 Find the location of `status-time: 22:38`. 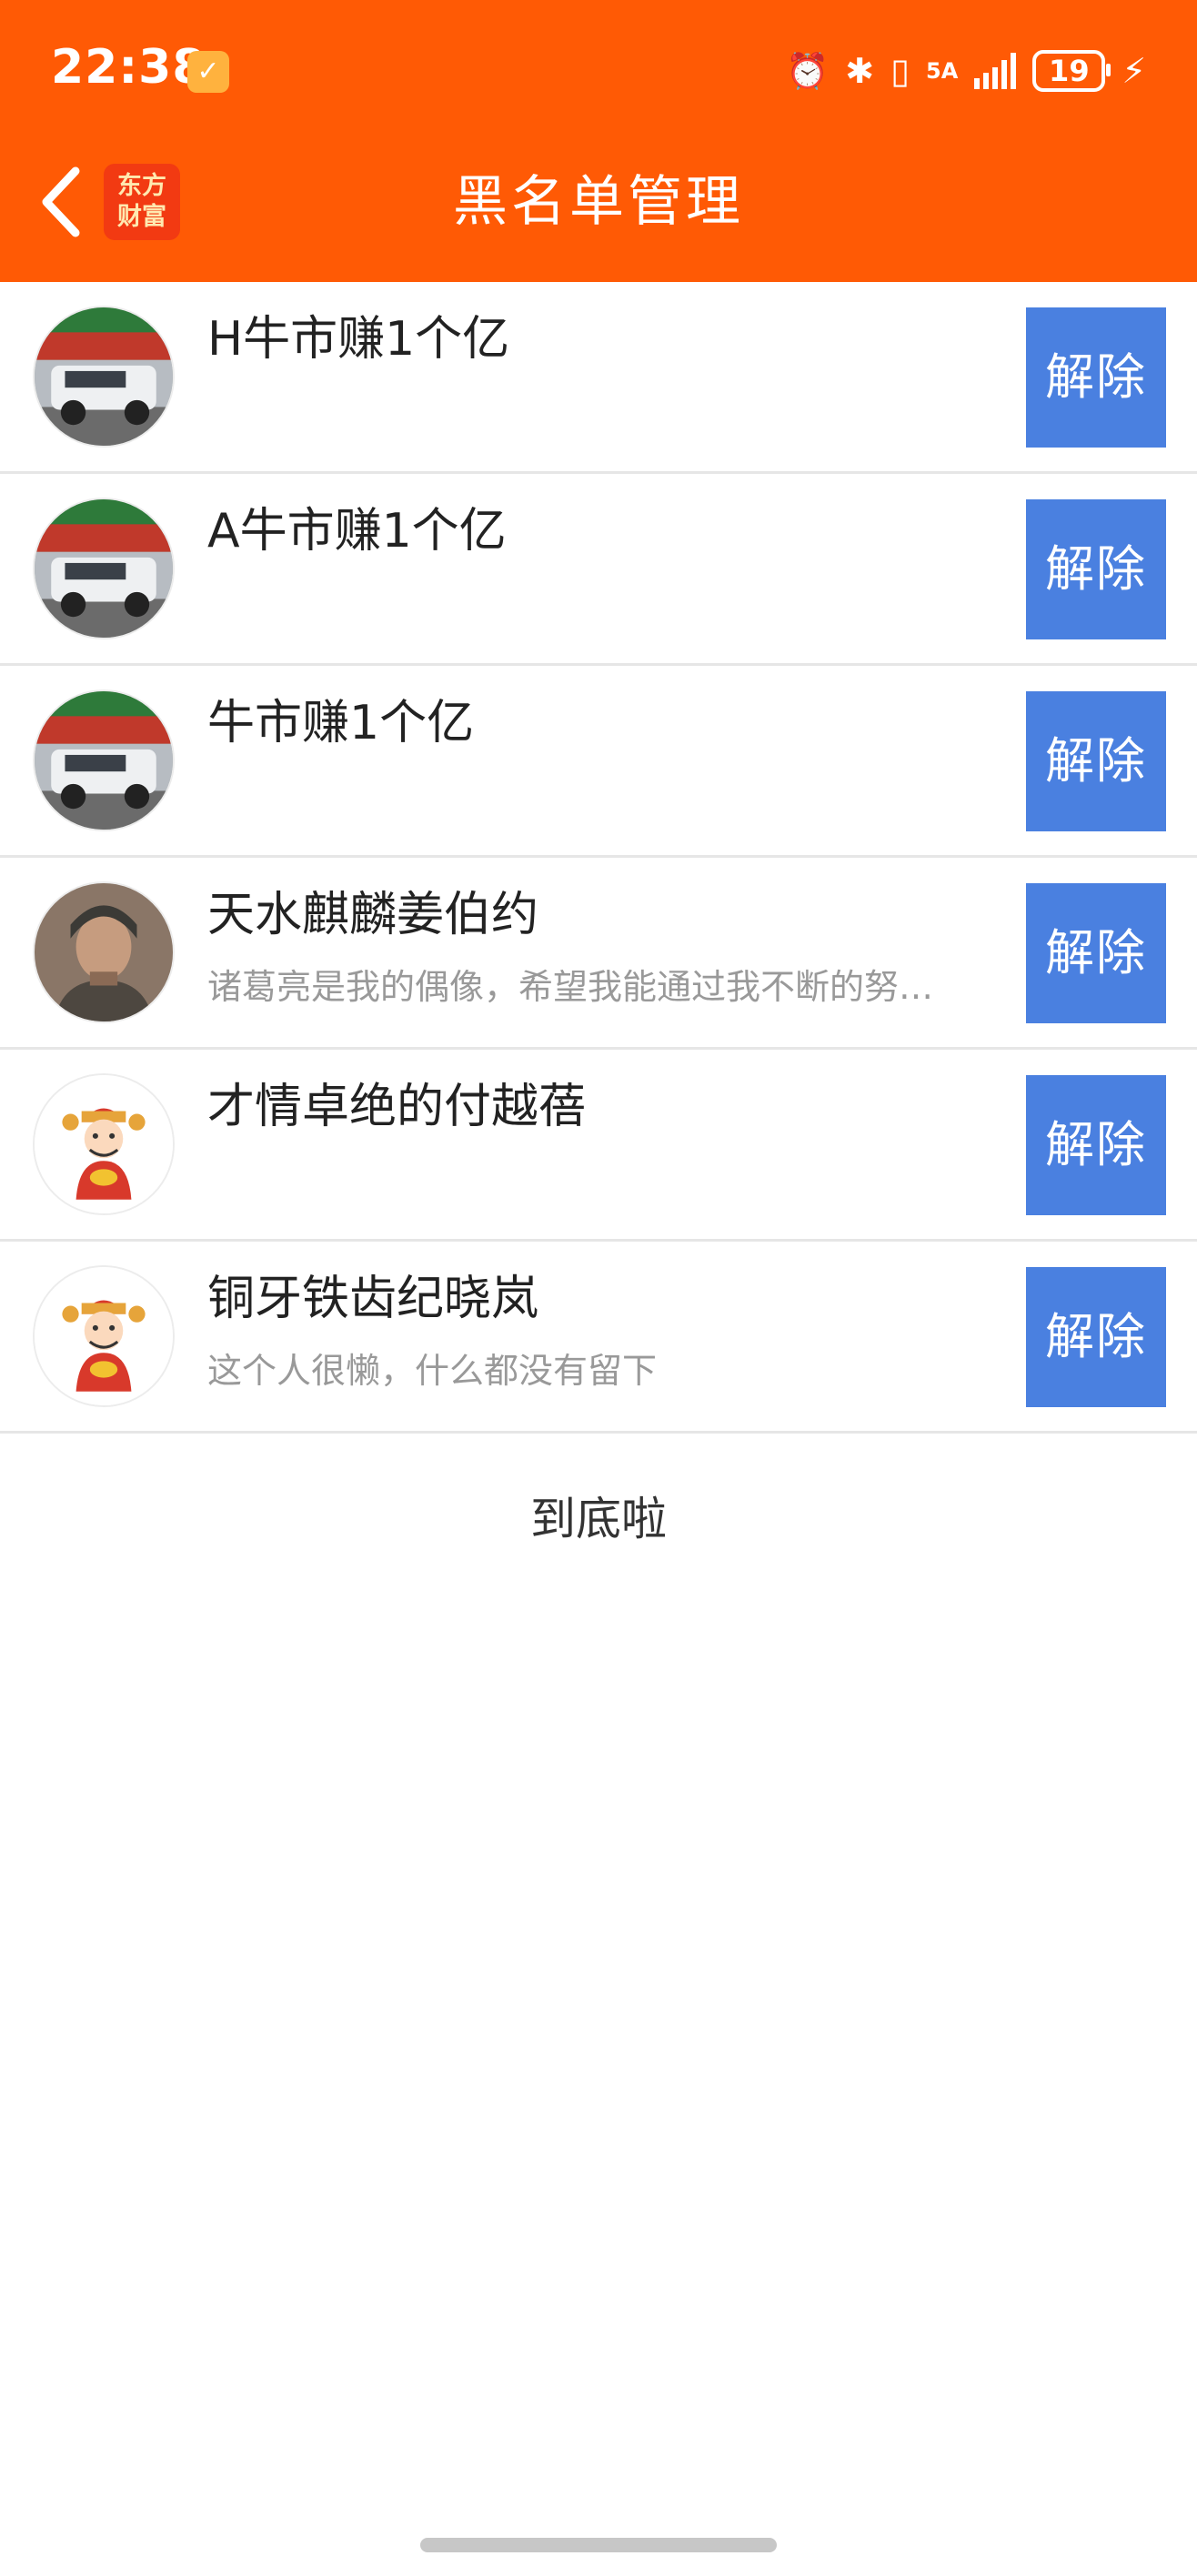

status-time: 22:38 is located at coordinates (128, 67).